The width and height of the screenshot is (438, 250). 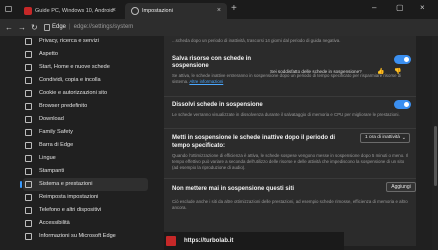 I want to click on sidebar-item-cookie: Cookie e autorizzazioni sito, so click(x=85, y=93).